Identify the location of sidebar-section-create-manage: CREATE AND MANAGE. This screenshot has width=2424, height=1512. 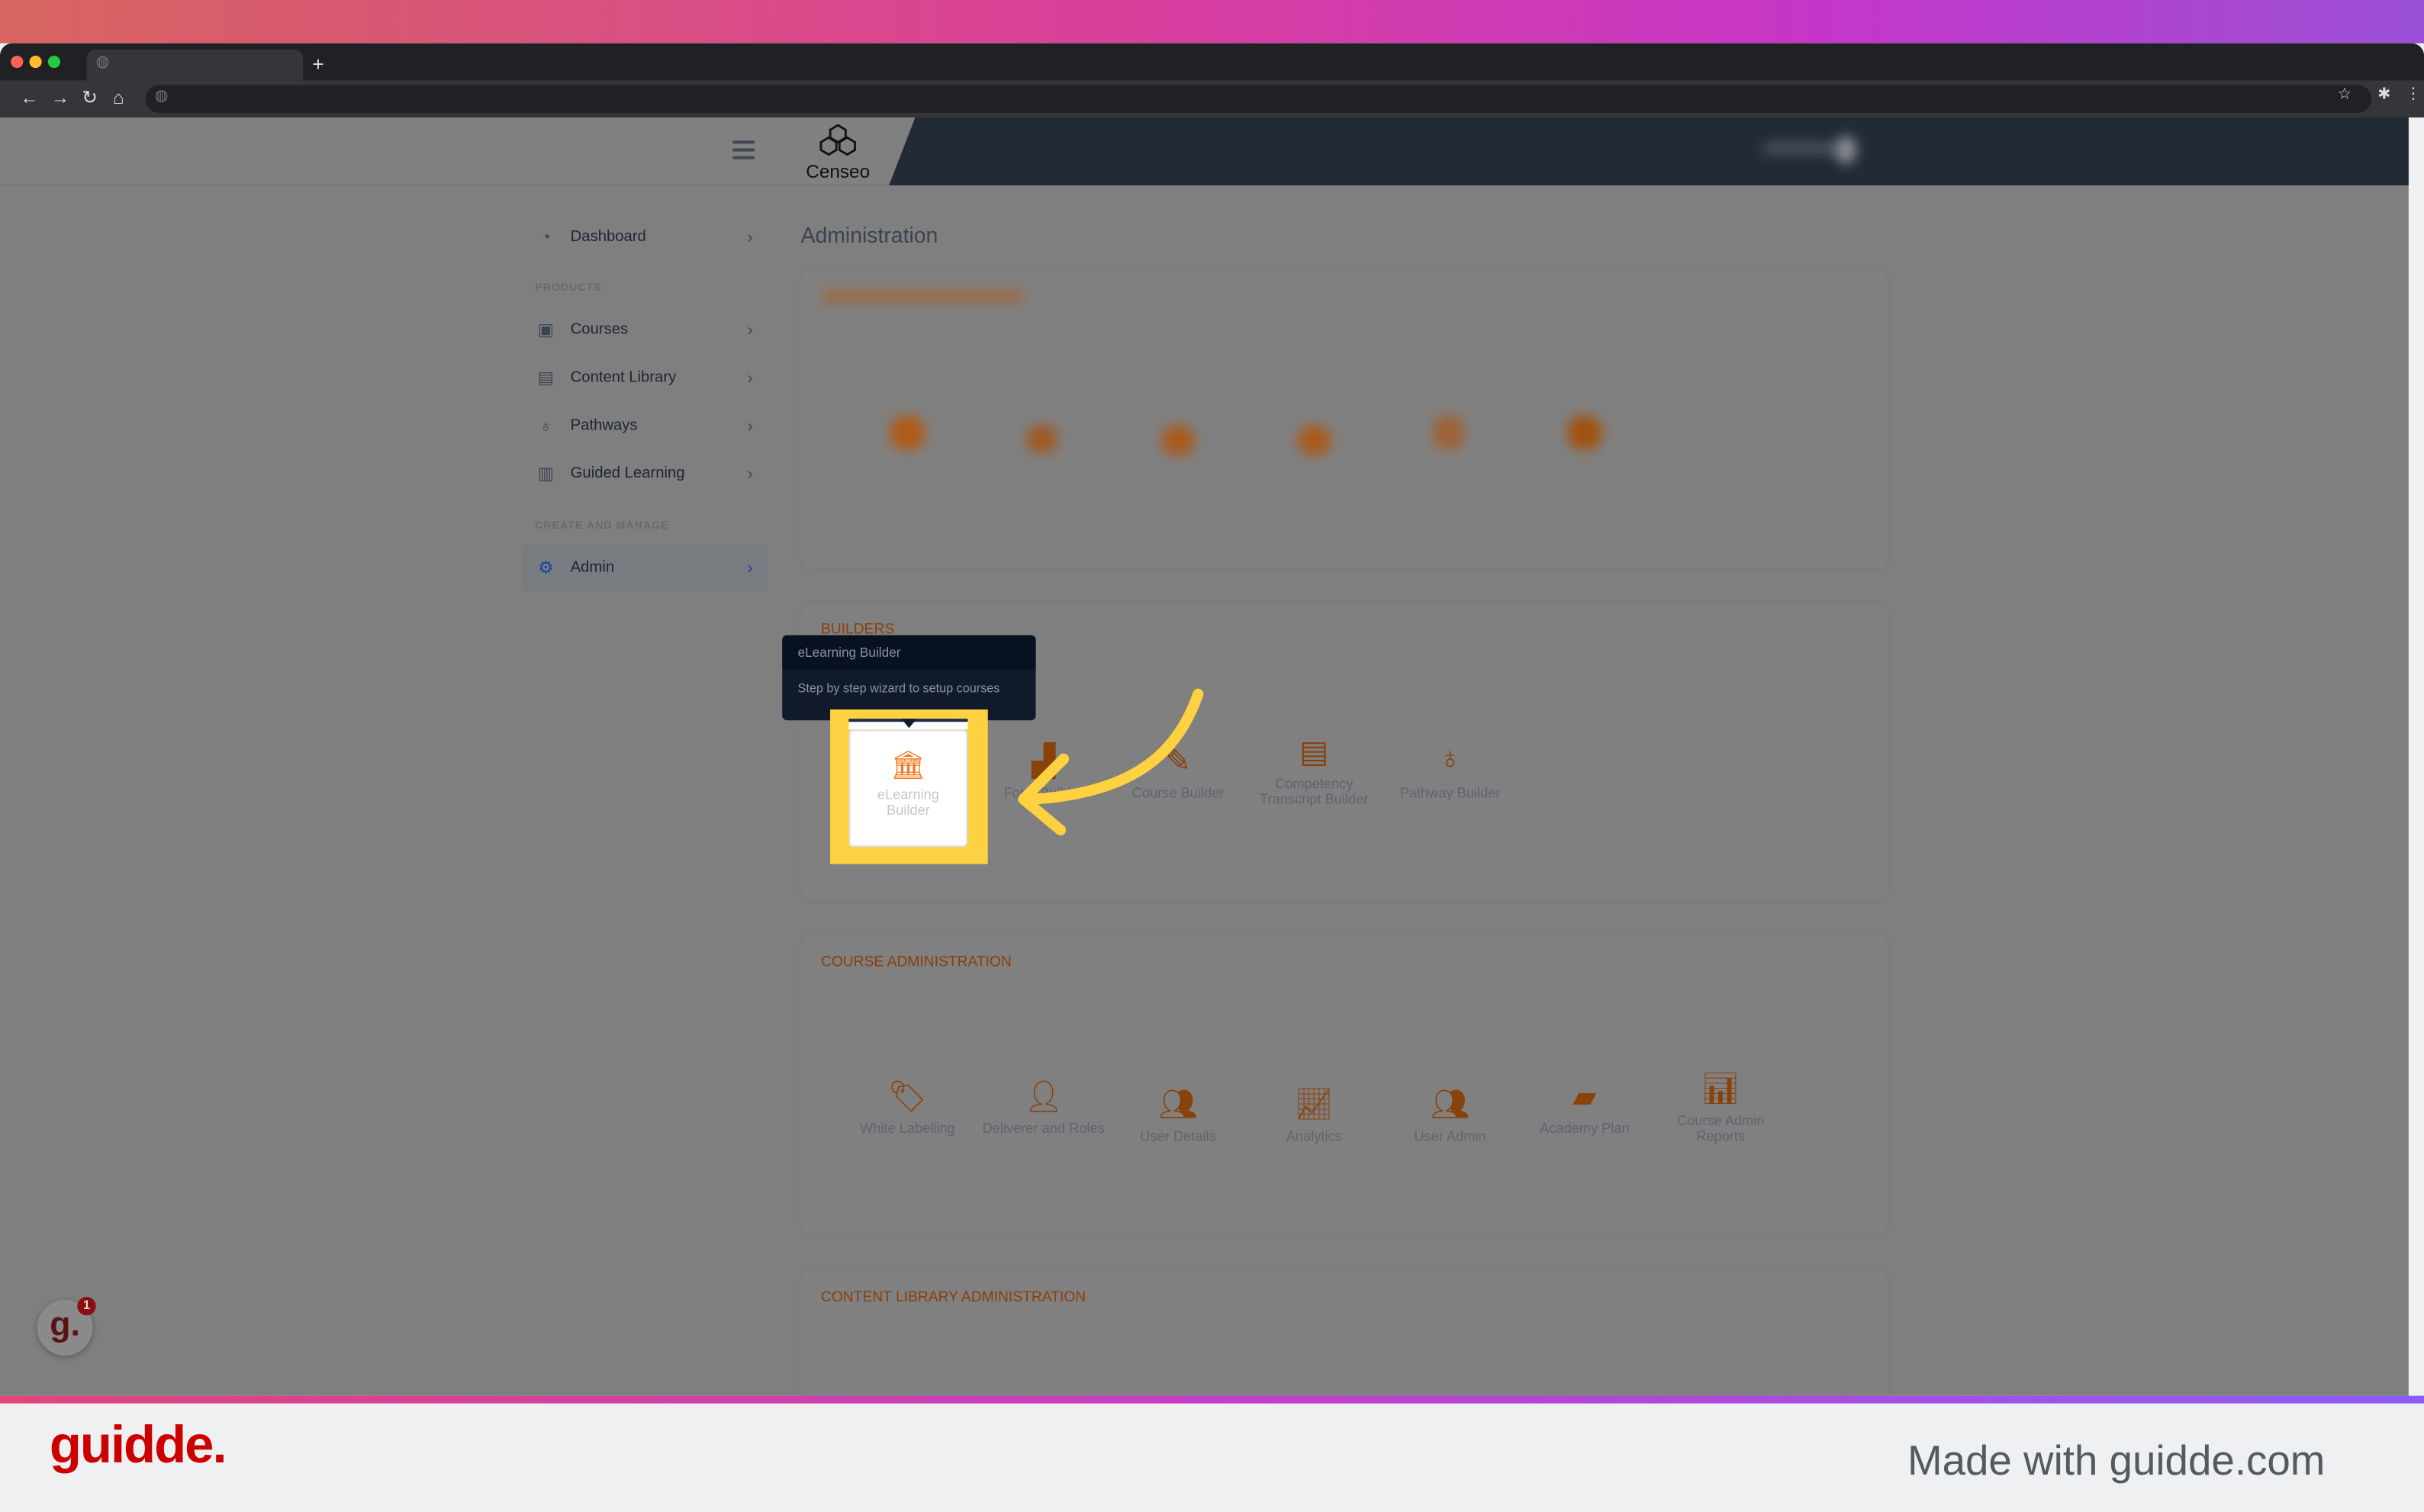
(602, 526).